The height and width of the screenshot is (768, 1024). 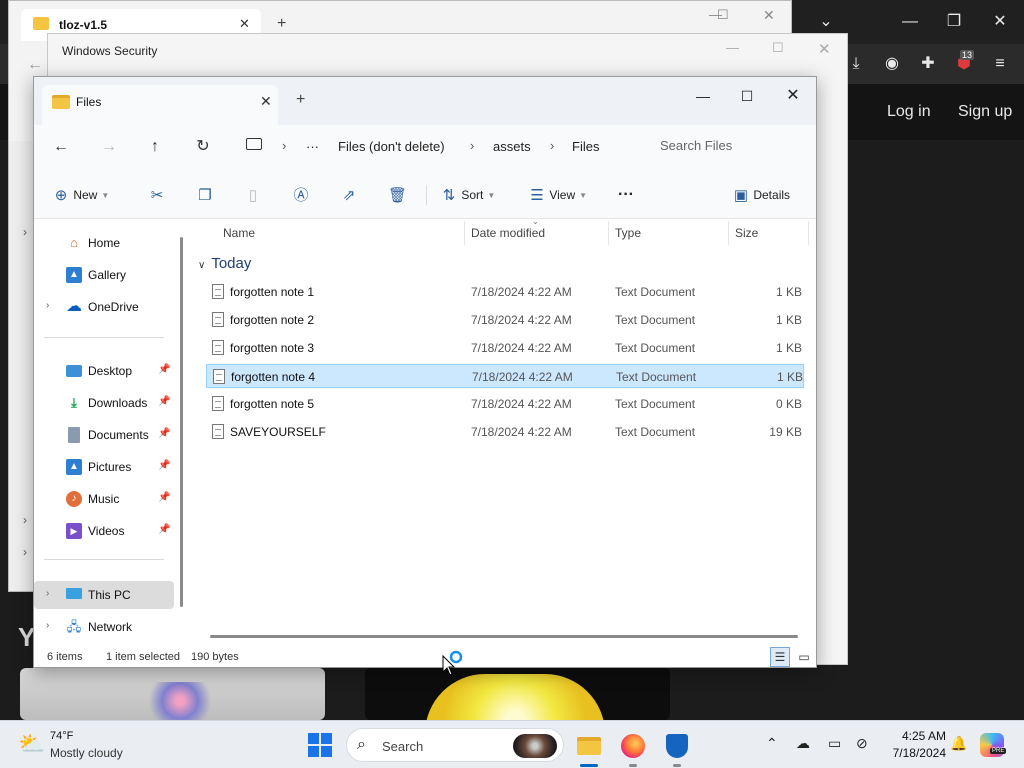 I want to click on details-view-icon: ☰, so click(x=780, y=657).